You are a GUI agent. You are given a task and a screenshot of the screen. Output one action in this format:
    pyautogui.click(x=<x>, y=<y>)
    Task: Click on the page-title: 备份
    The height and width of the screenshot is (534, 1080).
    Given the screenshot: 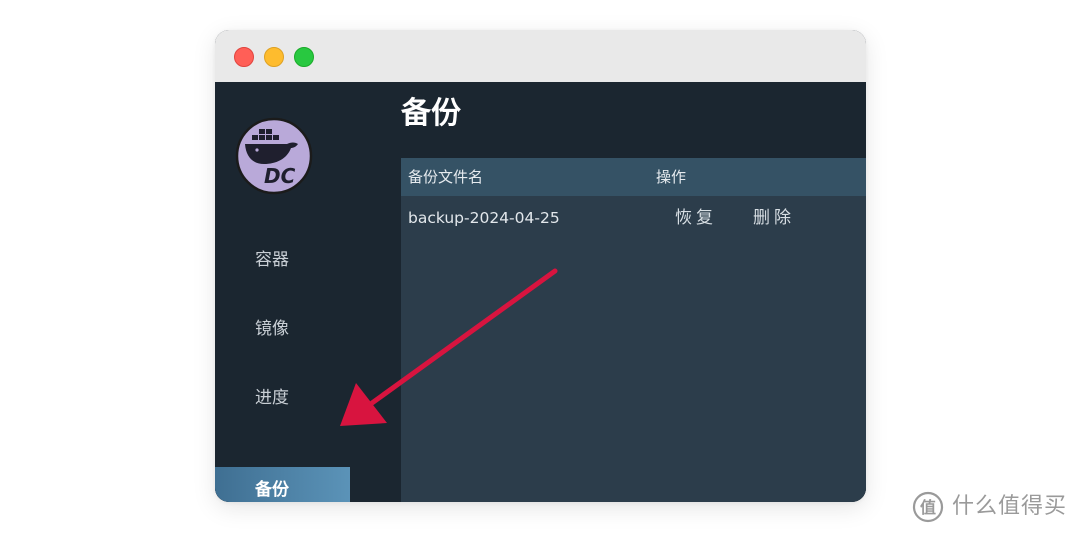 What is the action you would take?
    pyautogui.click(x=431, y=113)
    